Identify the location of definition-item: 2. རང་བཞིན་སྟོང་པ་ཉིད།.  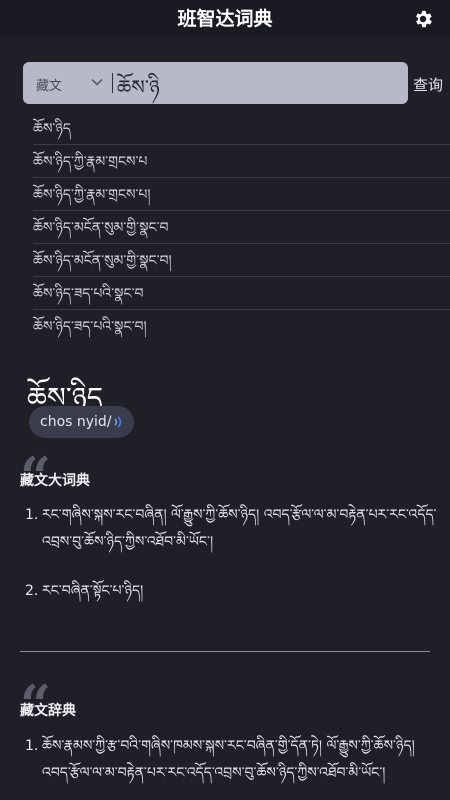
(231, 591).